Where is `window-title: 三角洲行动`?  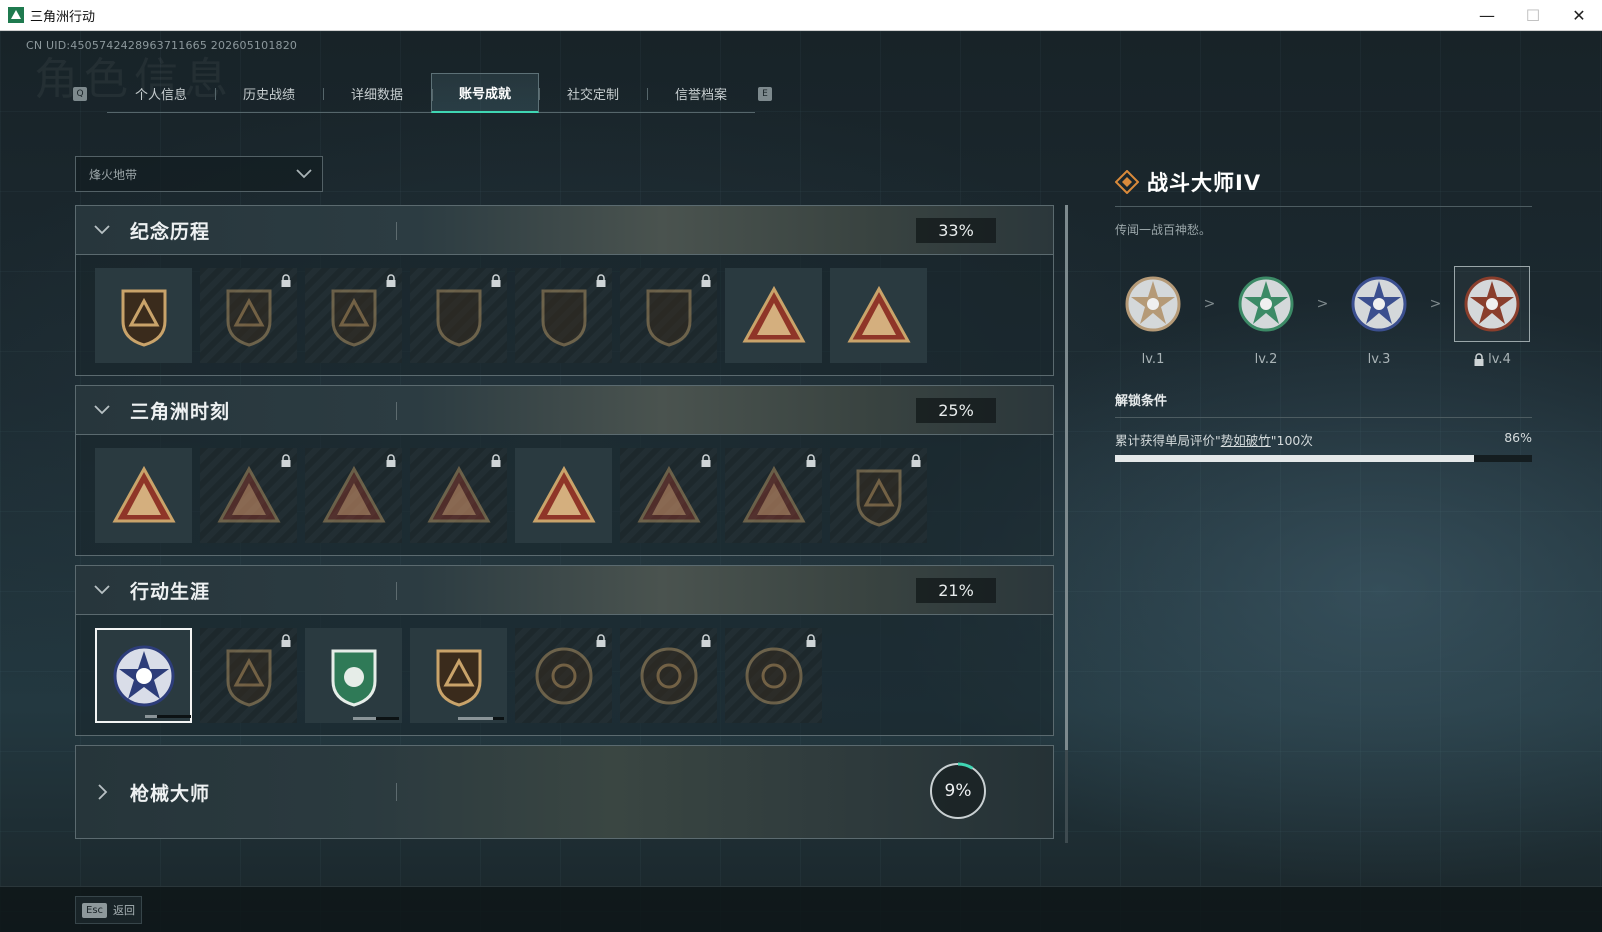 window-title: 三角洲行动 is located at coordinates (63, 17).